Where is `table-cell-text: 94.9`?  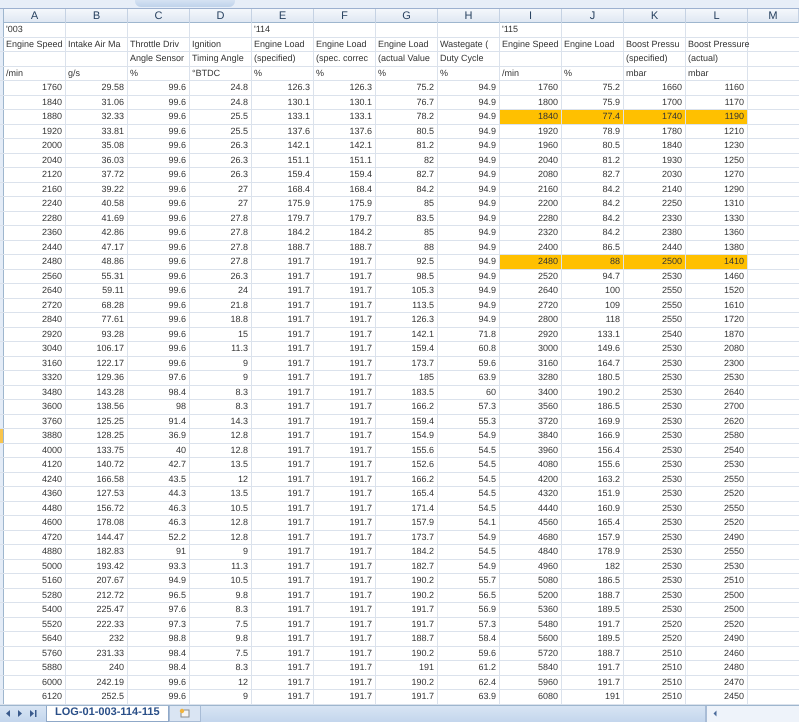
table-cell-text: 94.9 is located at coordinates (177, 580).